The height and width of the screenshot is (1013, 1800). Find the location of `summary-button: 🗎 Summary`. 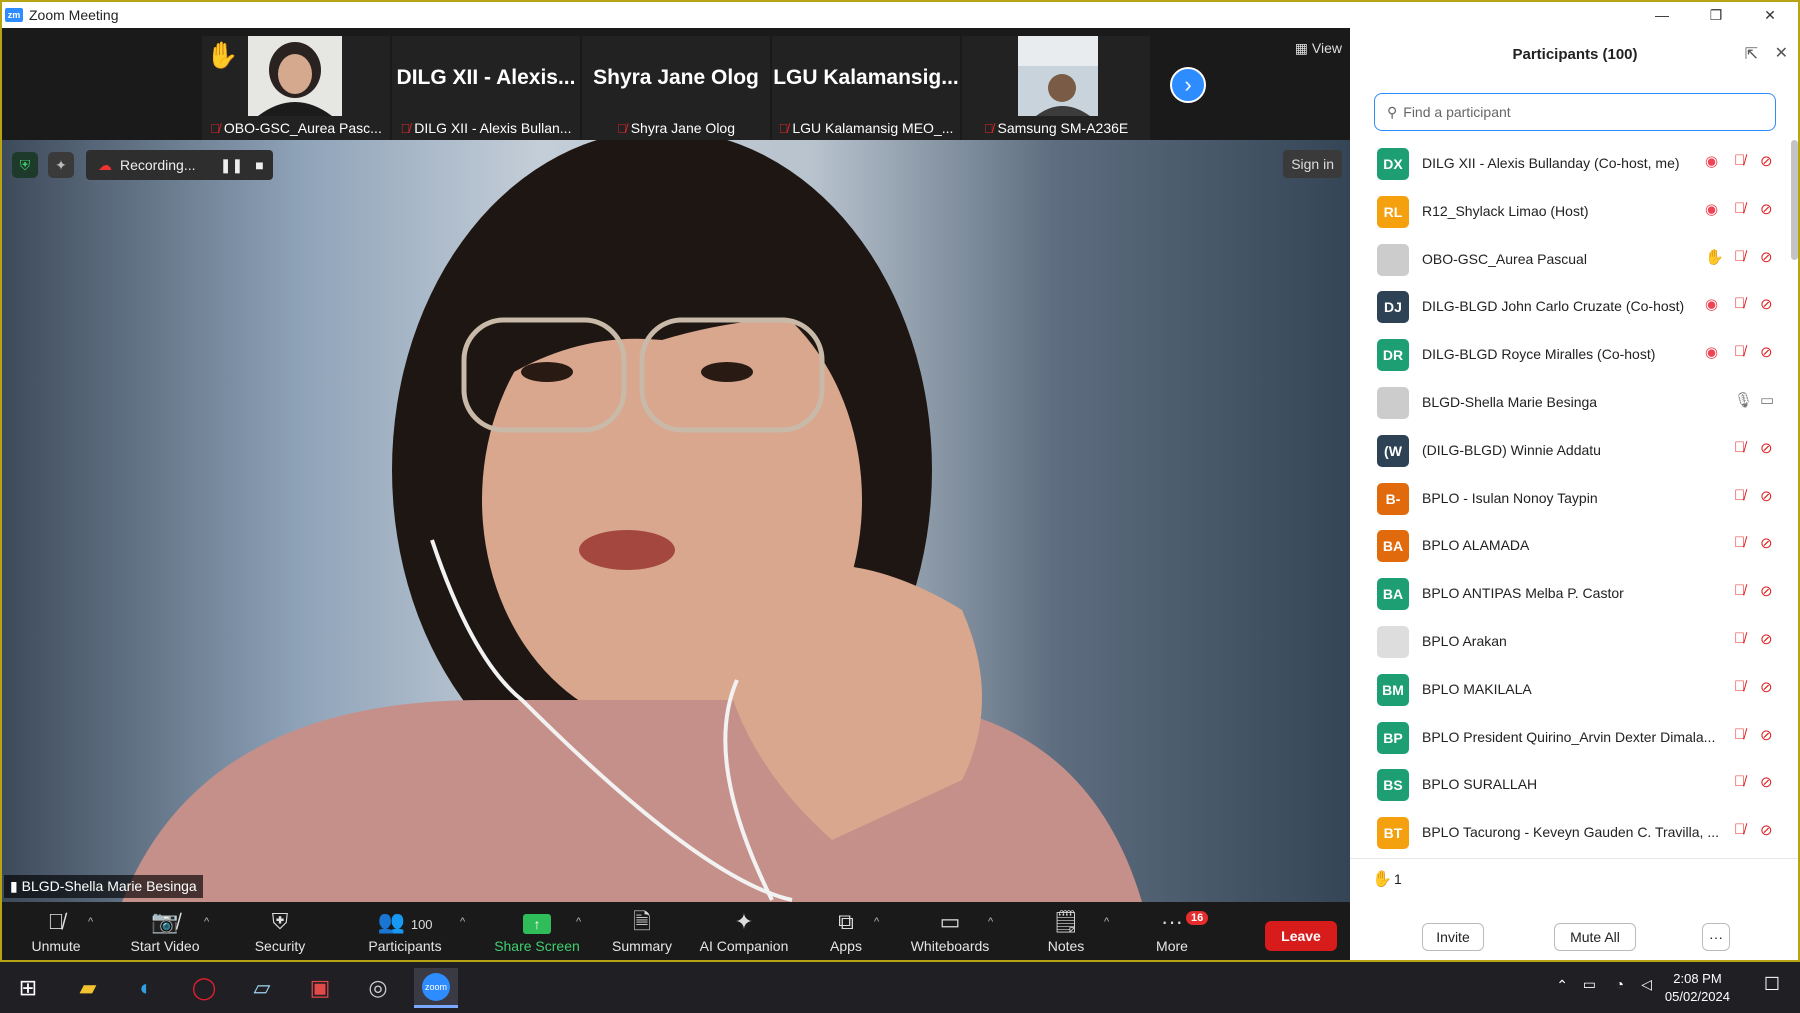

summary-button: 🗎 Summary is located at coordinates (642, 931).